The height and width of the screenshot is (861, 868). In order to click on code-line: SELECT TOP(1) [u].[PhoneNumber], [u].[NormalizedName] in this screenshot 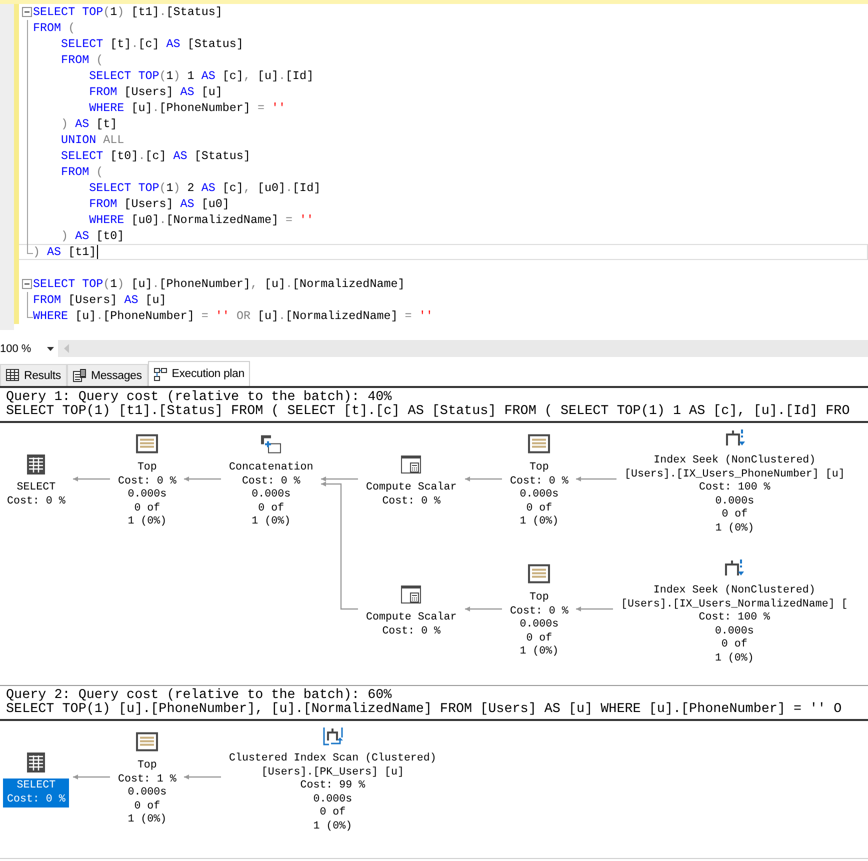, I will do `click(219, 284)`.